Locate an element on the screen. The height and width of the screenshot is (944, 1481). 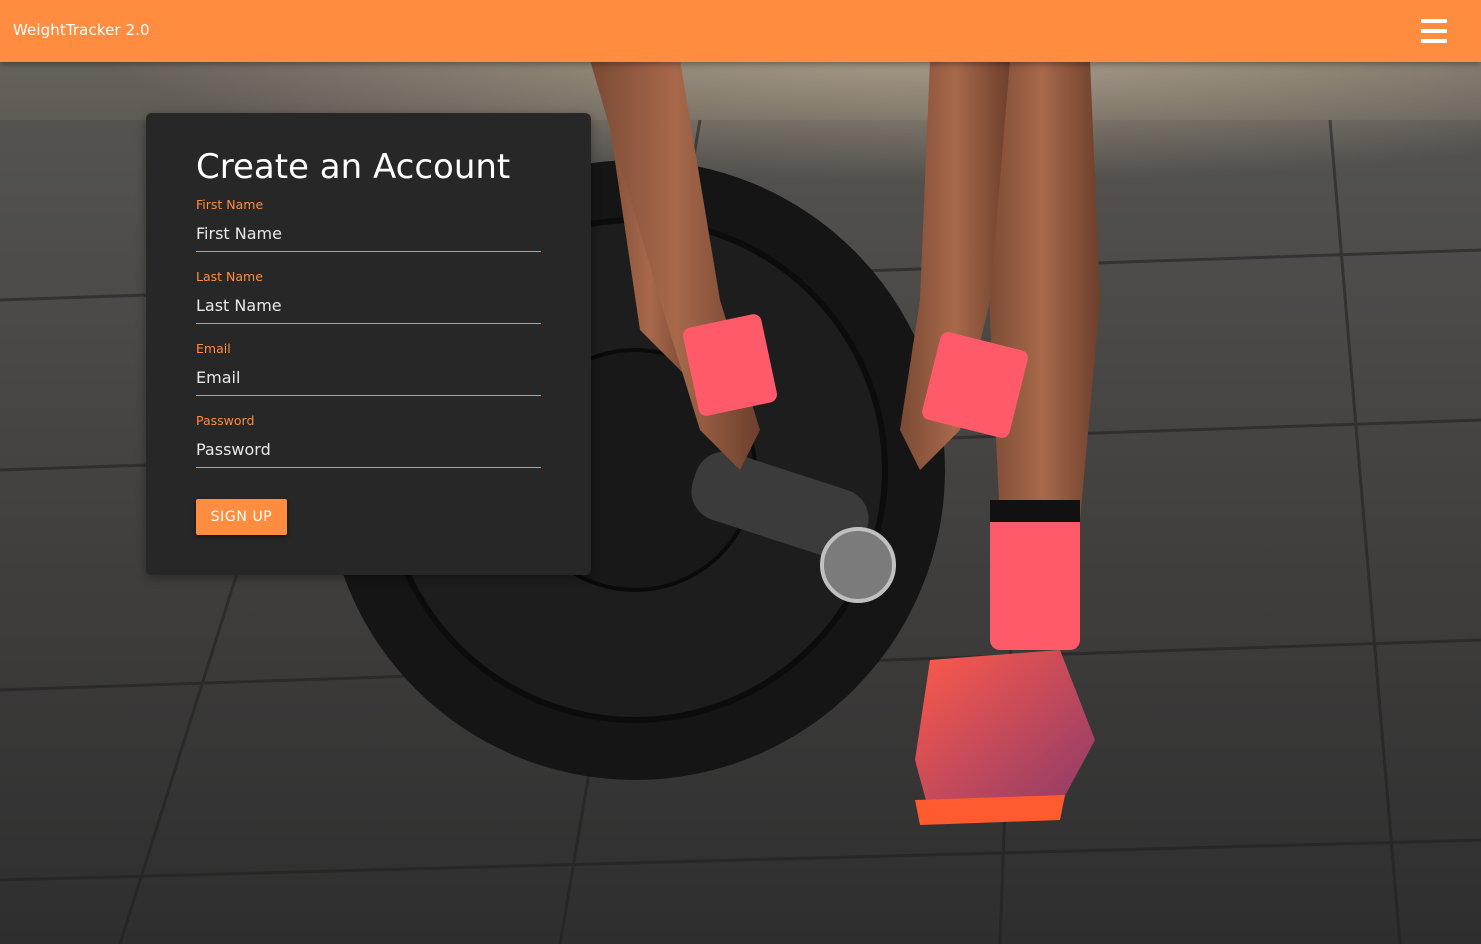
first-name-input is located at coordinates (368, 233).